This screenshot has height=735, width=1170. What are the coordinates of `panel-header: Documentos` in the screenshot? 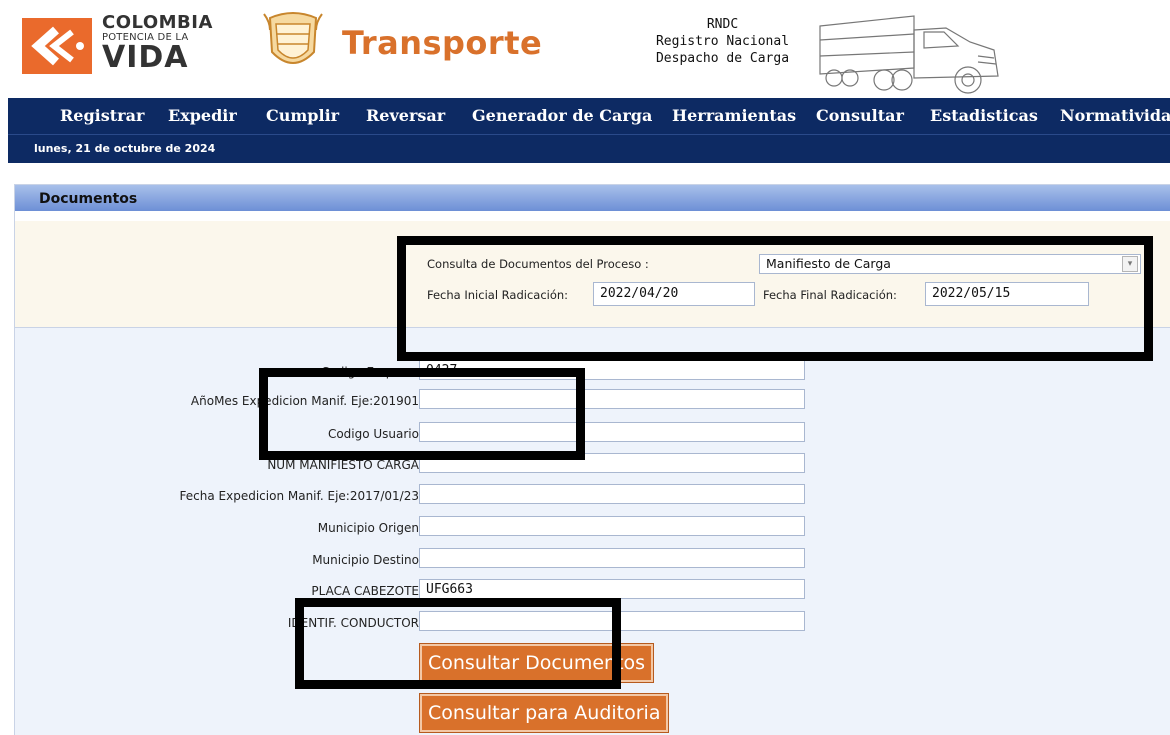 It's located at (592, 198).